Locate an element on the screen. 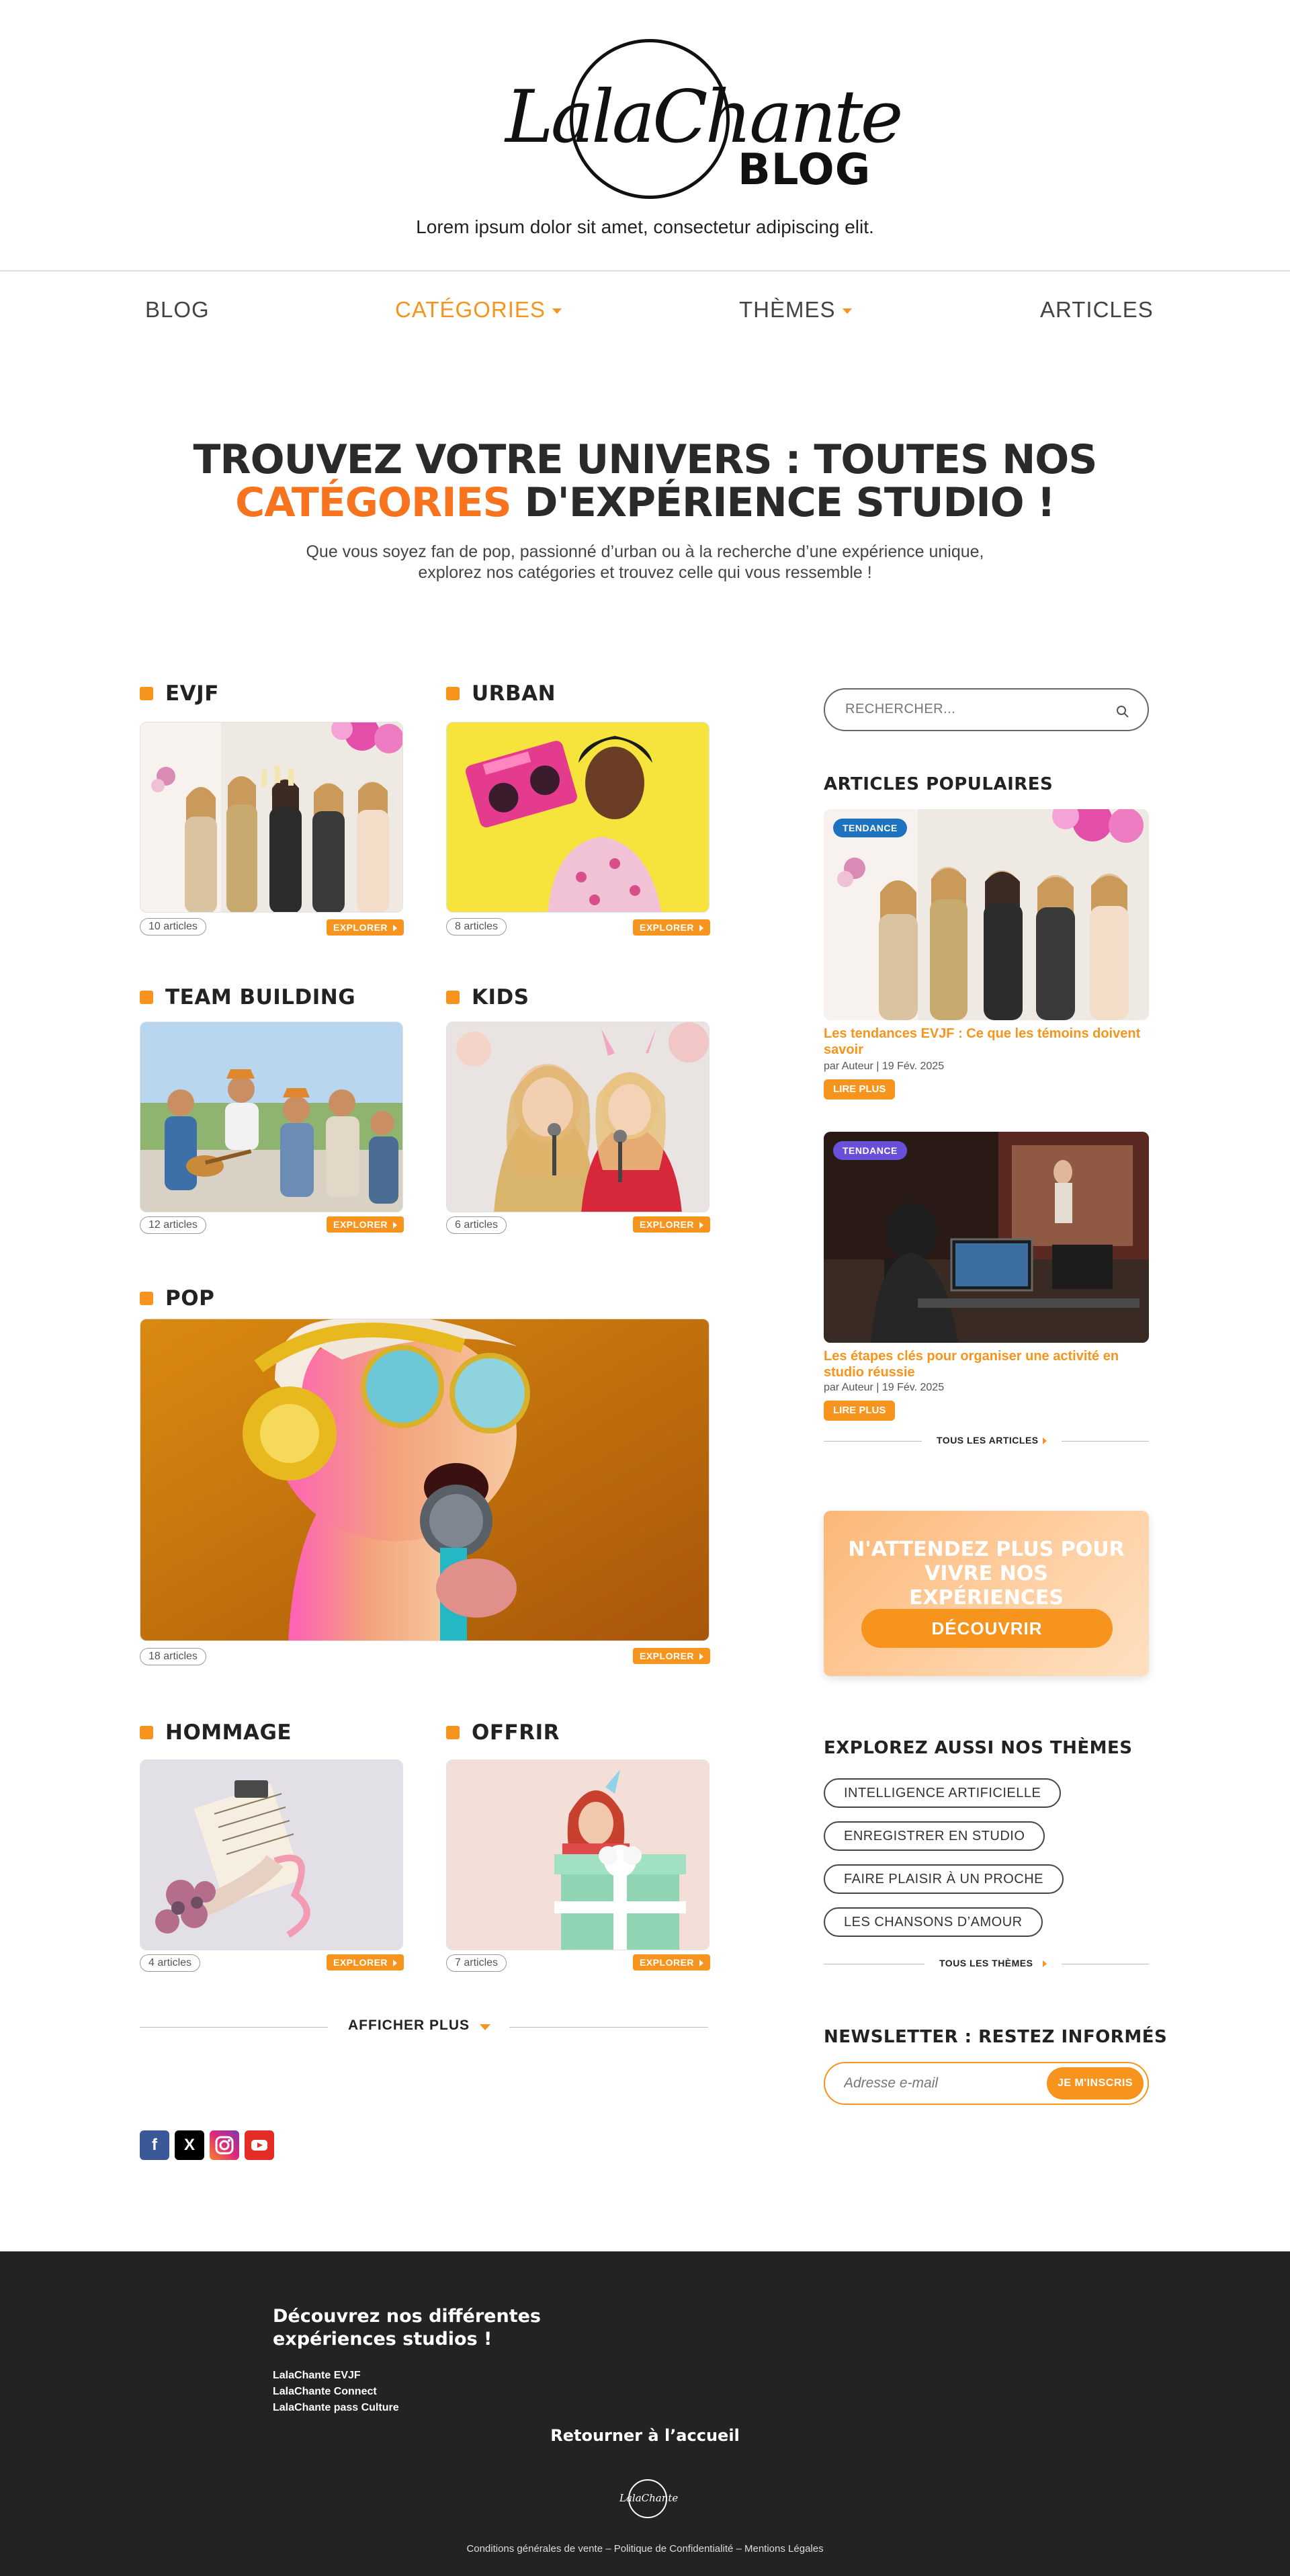  back-home-link: Retourner à l’accueil is located at coordinates (645, 2435).